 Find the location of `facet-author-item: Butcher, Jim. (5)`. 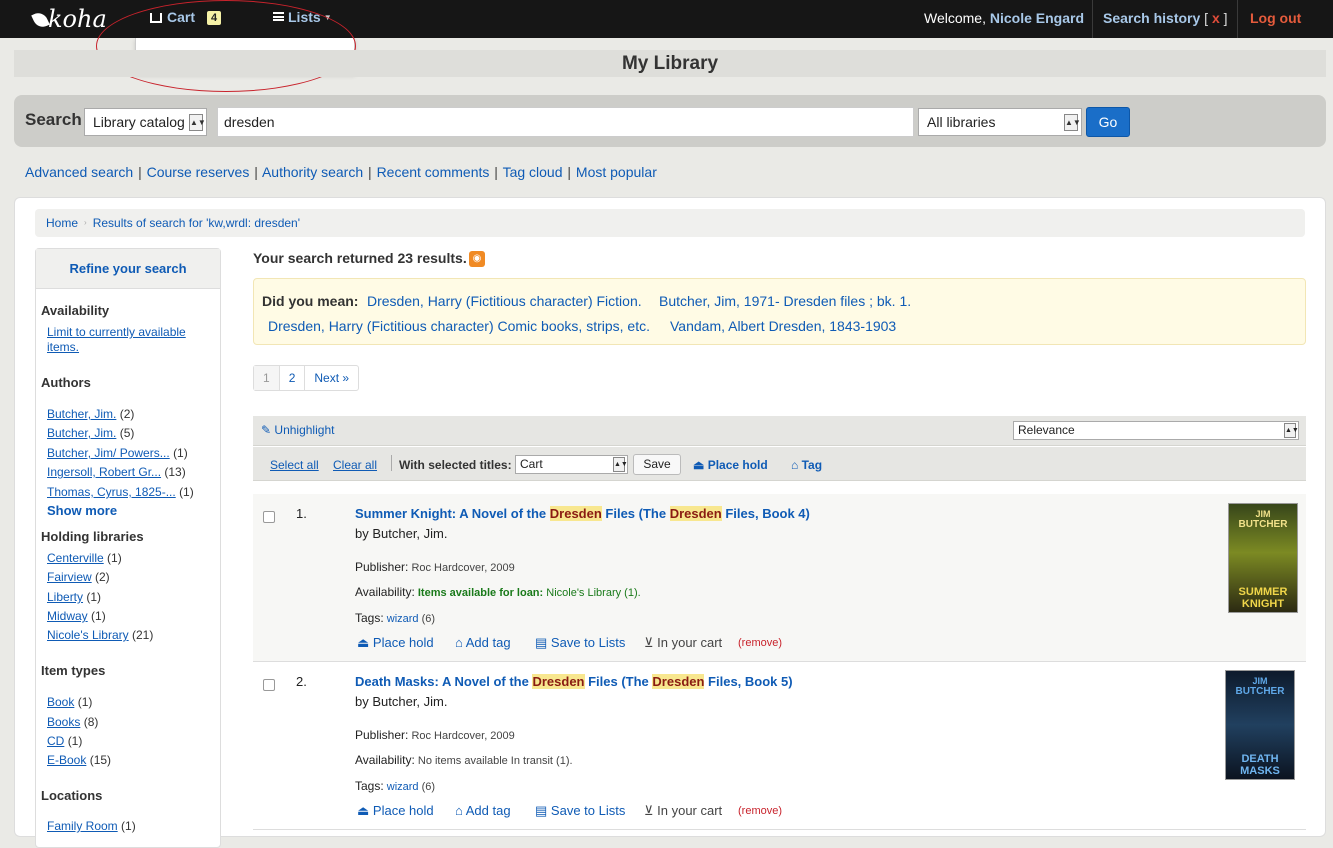

facet-author-item: Butcher, Jim. (5) is located at coordinates (90, 433).